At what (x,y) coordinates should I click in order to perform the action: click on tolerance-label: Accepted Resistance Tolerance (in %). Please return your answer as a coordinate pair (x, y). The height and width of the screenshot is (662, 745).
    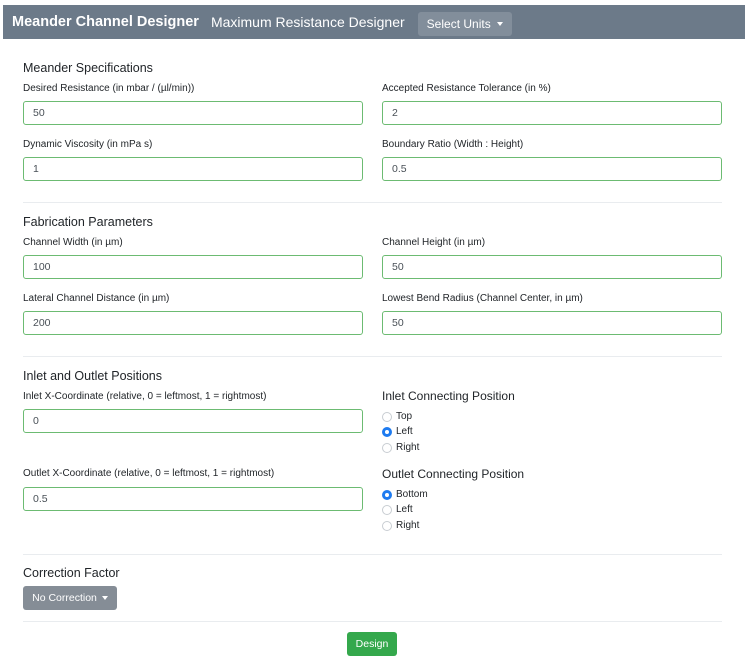
    Looking at the image, I should click on (466, 88).